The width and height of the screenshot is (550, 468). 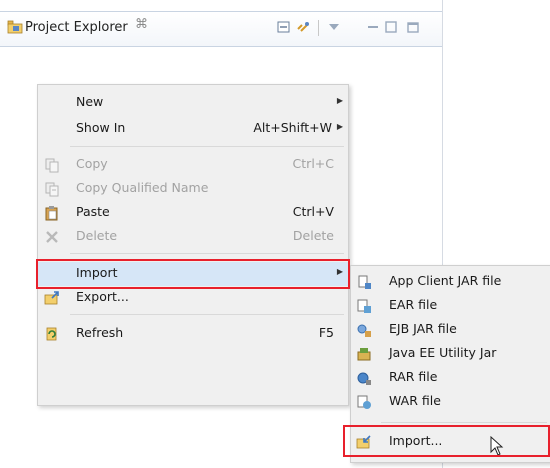 What do you see at coordinates (446, 441) in the screenshot?
I see `import-submenu-highlight-box` at bounding box center [446, 441].